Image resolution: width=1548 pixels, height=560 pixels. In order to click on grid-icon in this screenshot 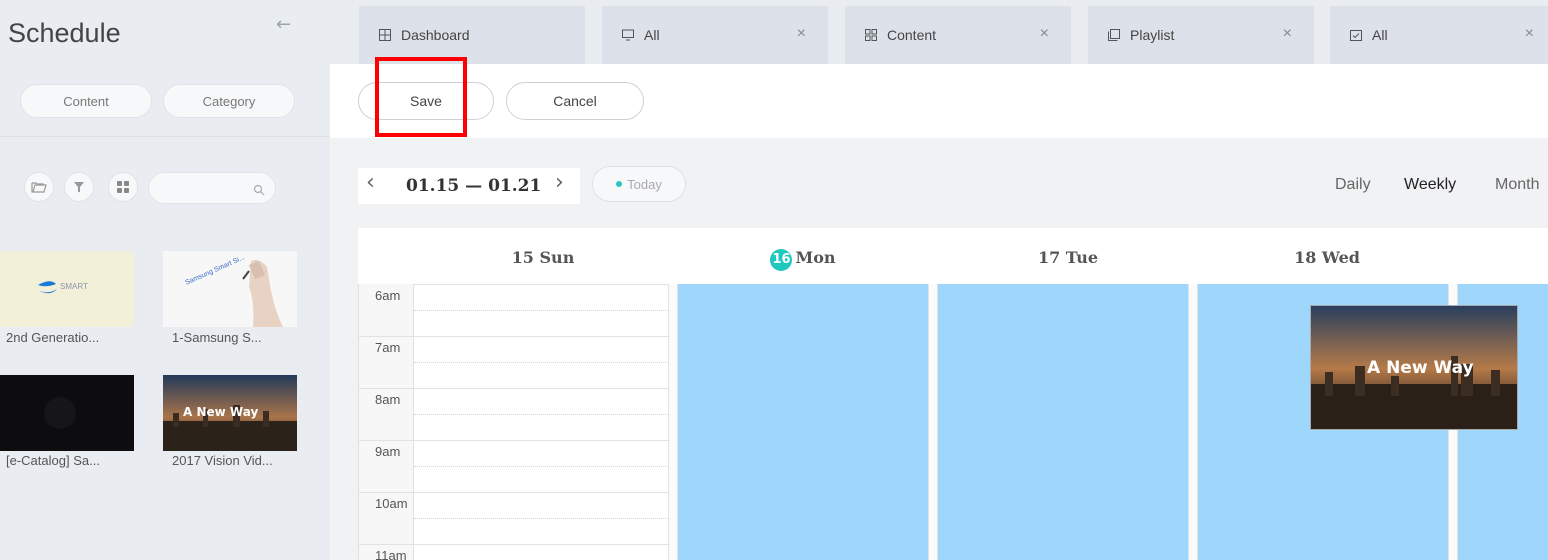, I will do `click(123, 187)`.